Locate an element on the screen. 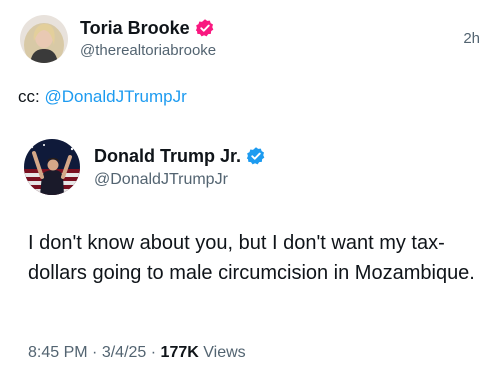 This screenshot has height=389, width=500. outer-tweet-prefix: cc: is located at coordinates (31, 96).